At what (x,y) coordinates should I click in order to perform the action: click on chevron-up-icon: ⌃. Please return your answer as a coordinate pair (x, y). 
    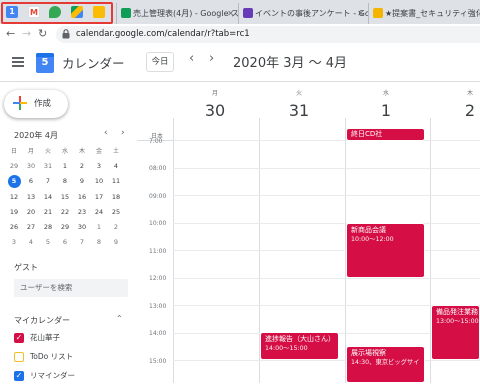
    Looking at the image, I should click on (119, 318).